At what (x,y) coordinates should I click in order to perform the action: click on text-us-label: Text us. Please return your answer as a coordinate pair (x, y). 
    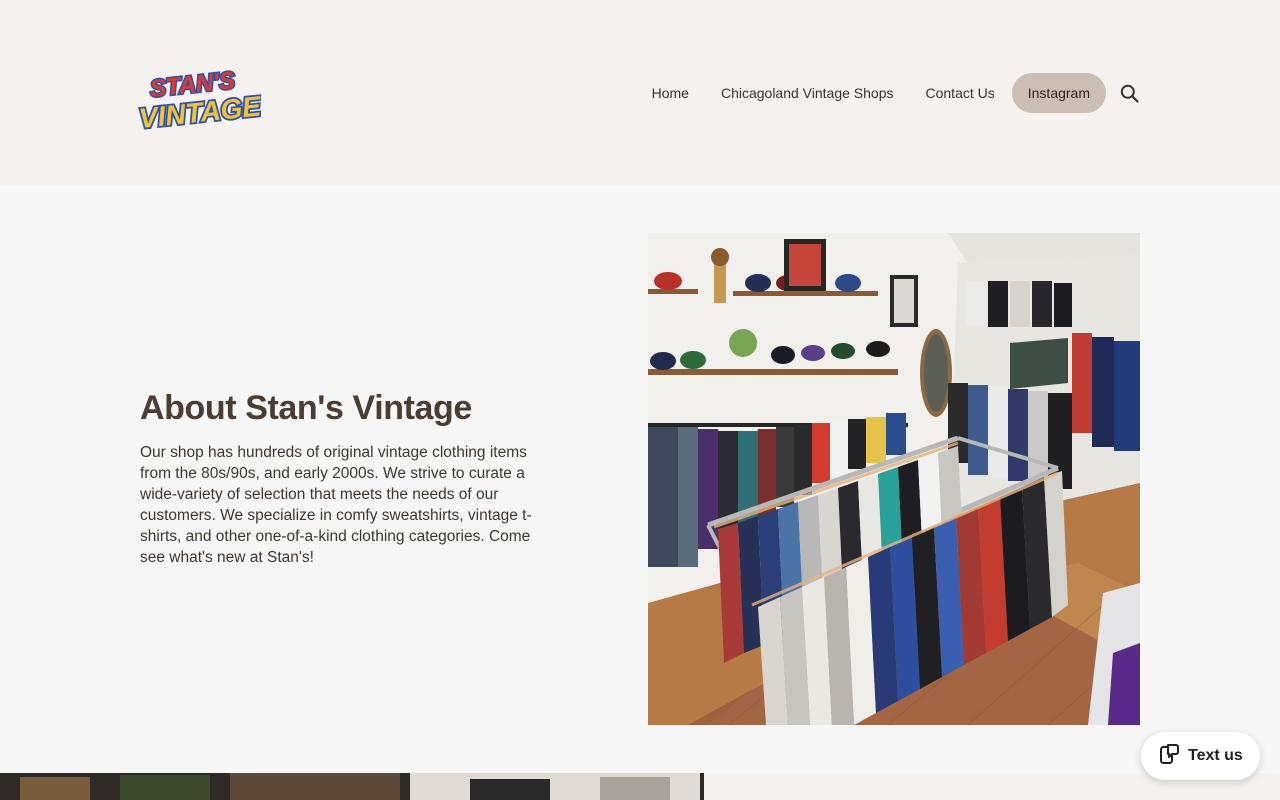
    Looking at the image, I should click on (1215, 755).